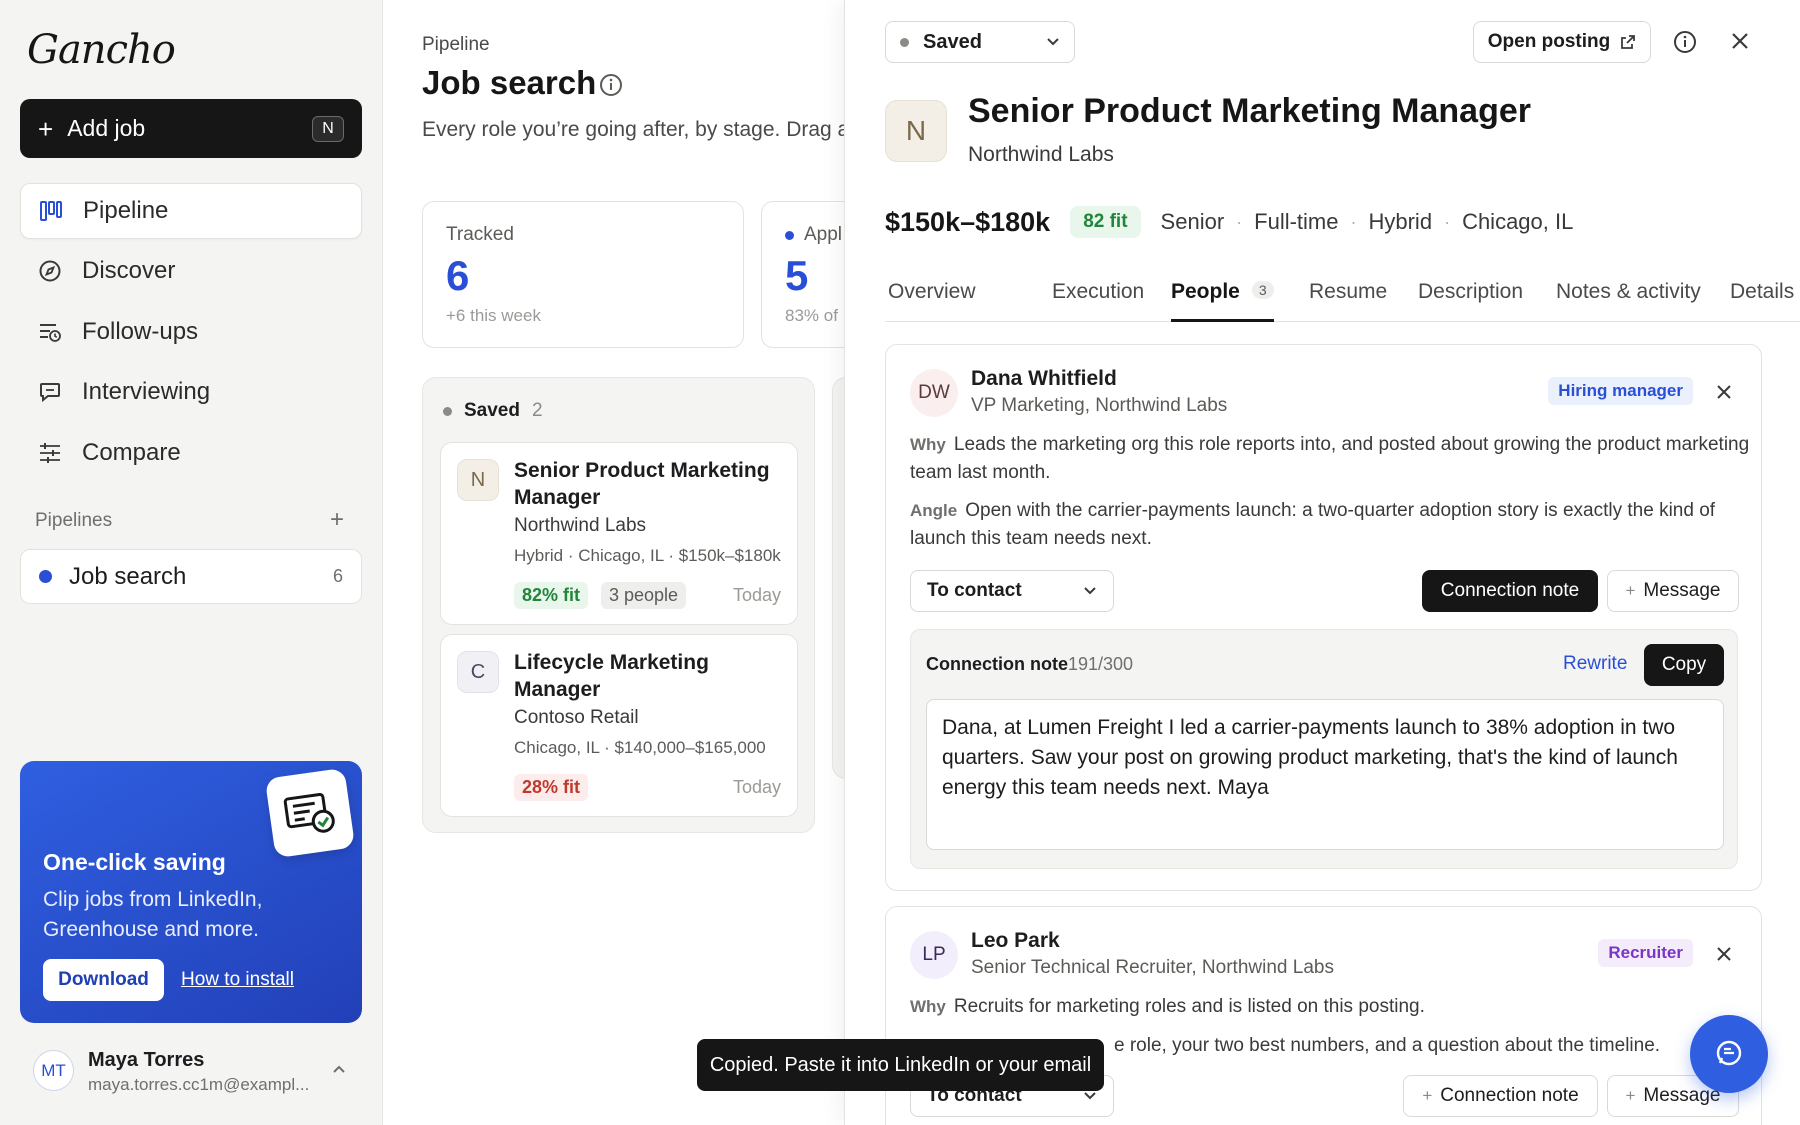  I want to click on column-count: 2, so click(537, 410).